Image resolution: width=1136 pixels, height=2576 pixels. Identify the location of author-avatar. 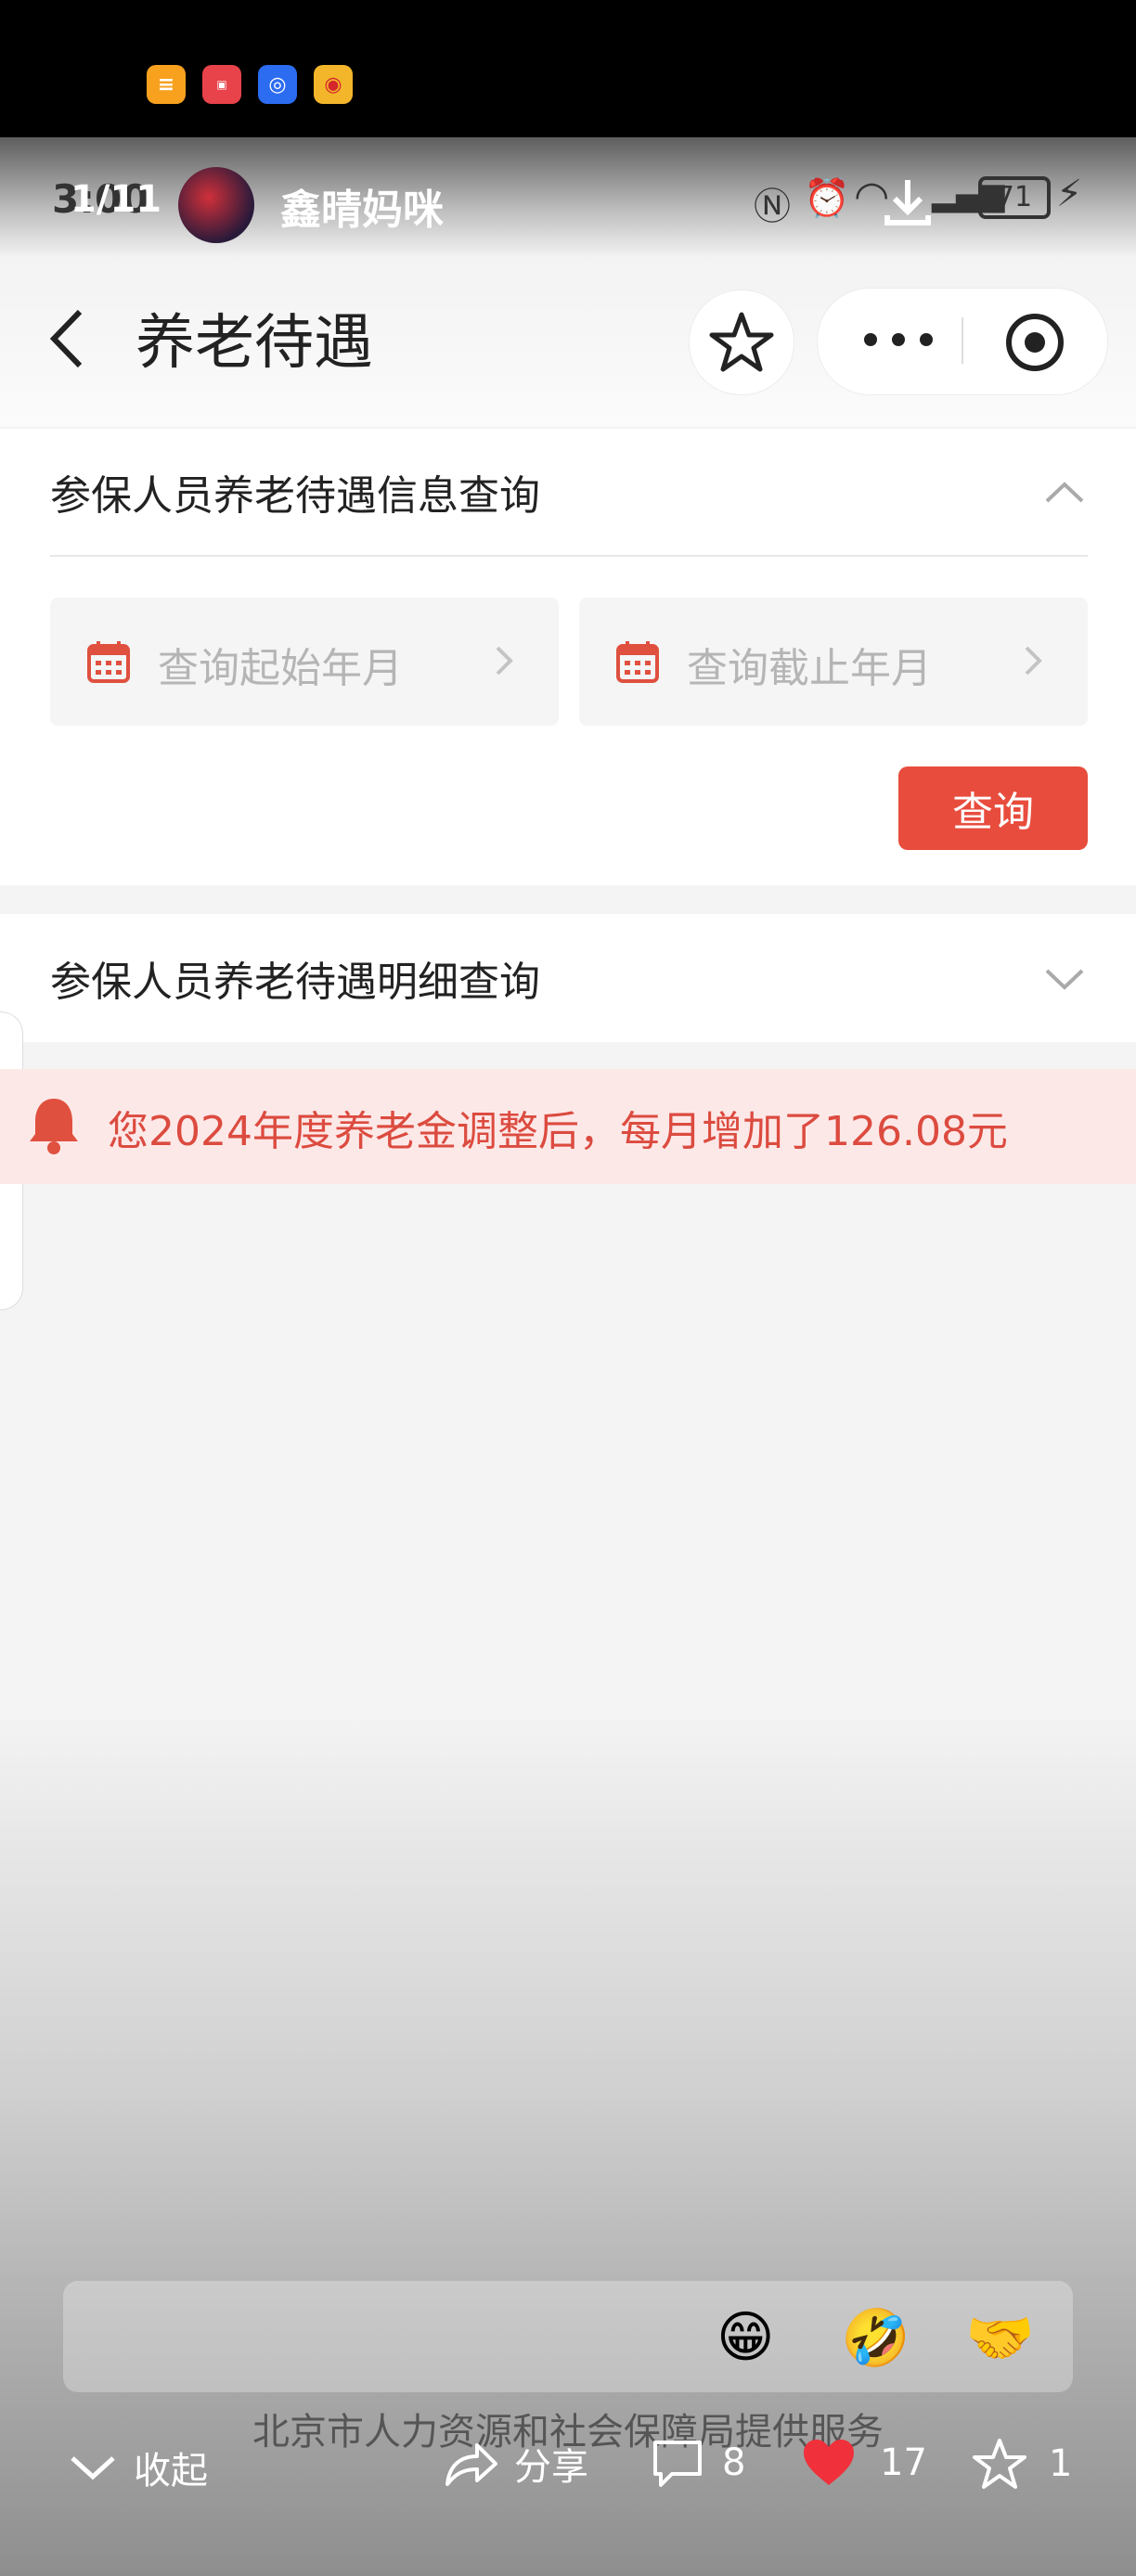
(216, 205).